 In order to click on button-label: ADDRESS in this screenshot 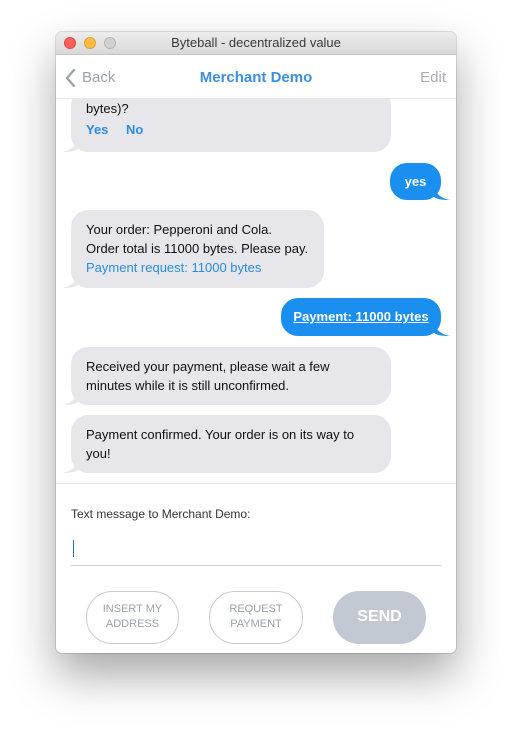, I will do `click(132, 624)`.